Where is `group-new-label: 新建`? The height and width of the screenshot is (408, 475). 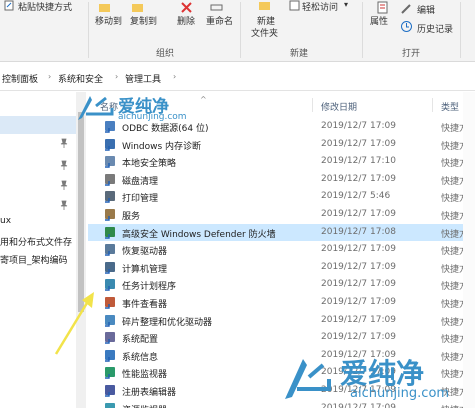
group-new-label: 新建 is located at coordinates (299, 54).